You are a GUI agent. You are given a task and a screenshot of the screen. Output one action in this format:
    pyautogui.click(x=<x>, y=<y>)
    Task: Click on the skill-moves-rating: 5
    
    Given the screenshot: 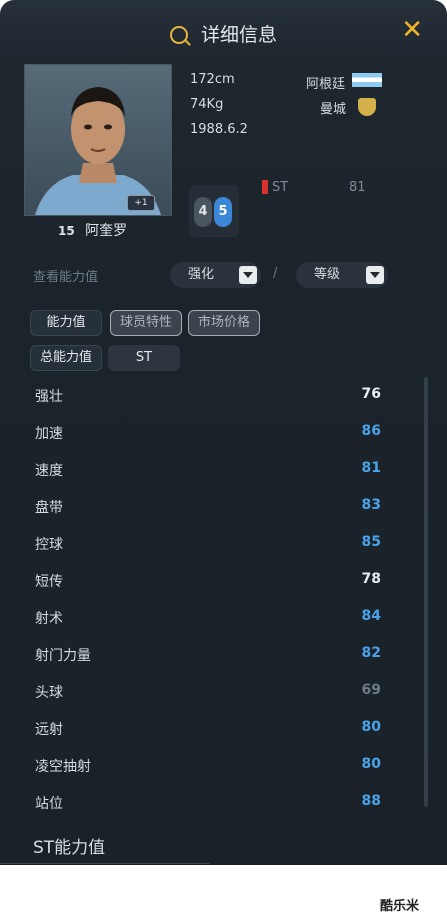 What is the action you would take?
    pyautogui.click(x=223, y=212)
    